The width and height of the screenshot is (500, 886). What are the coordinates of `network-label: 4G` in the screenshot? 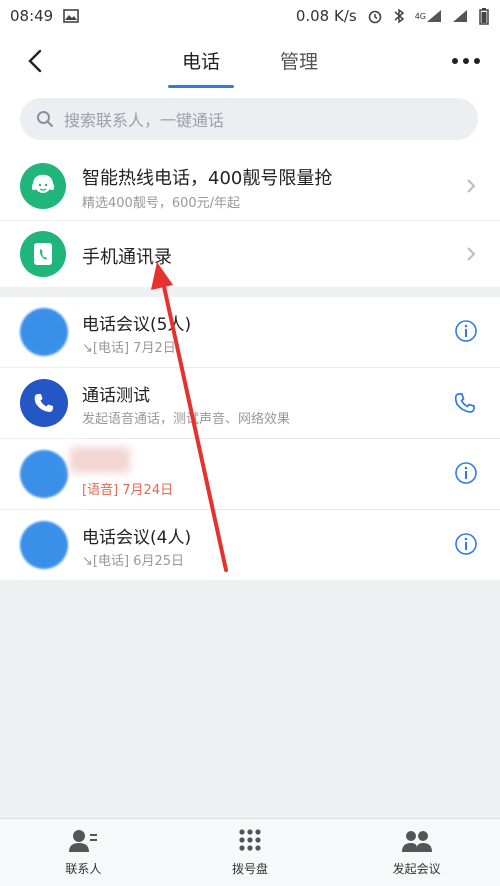 It's located at (420, 16).